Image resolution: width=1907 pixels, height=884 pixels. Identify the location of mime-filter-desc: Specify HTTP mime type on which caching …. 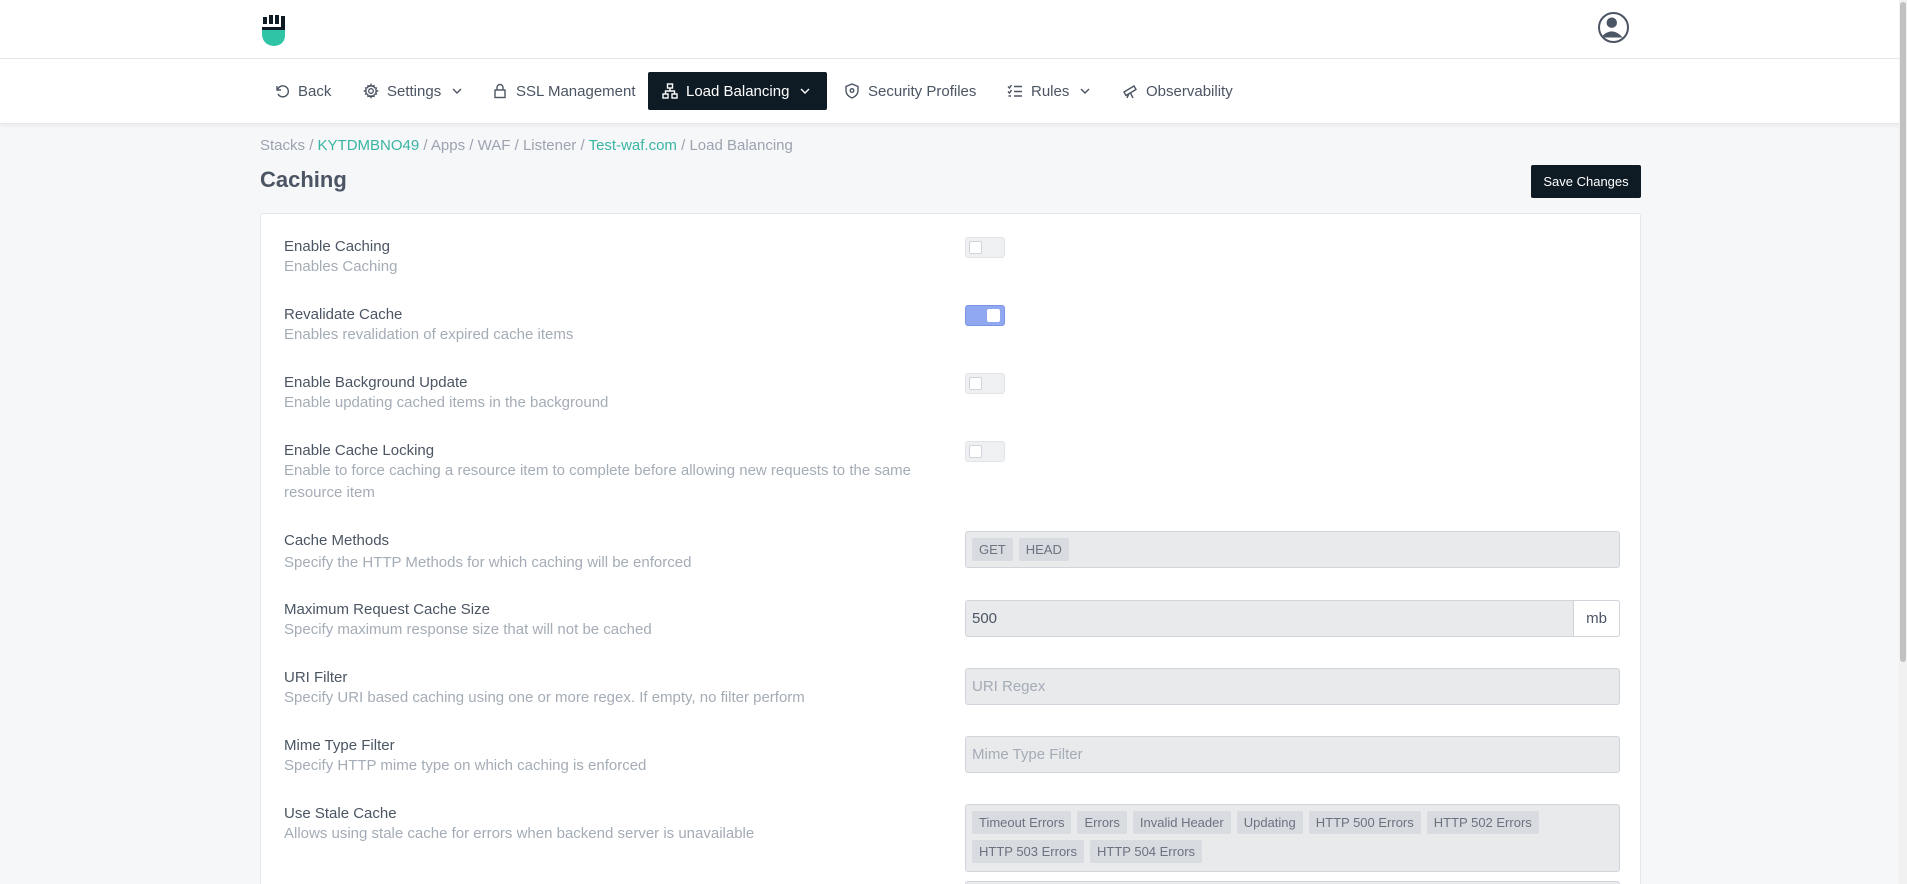
(465, 765).